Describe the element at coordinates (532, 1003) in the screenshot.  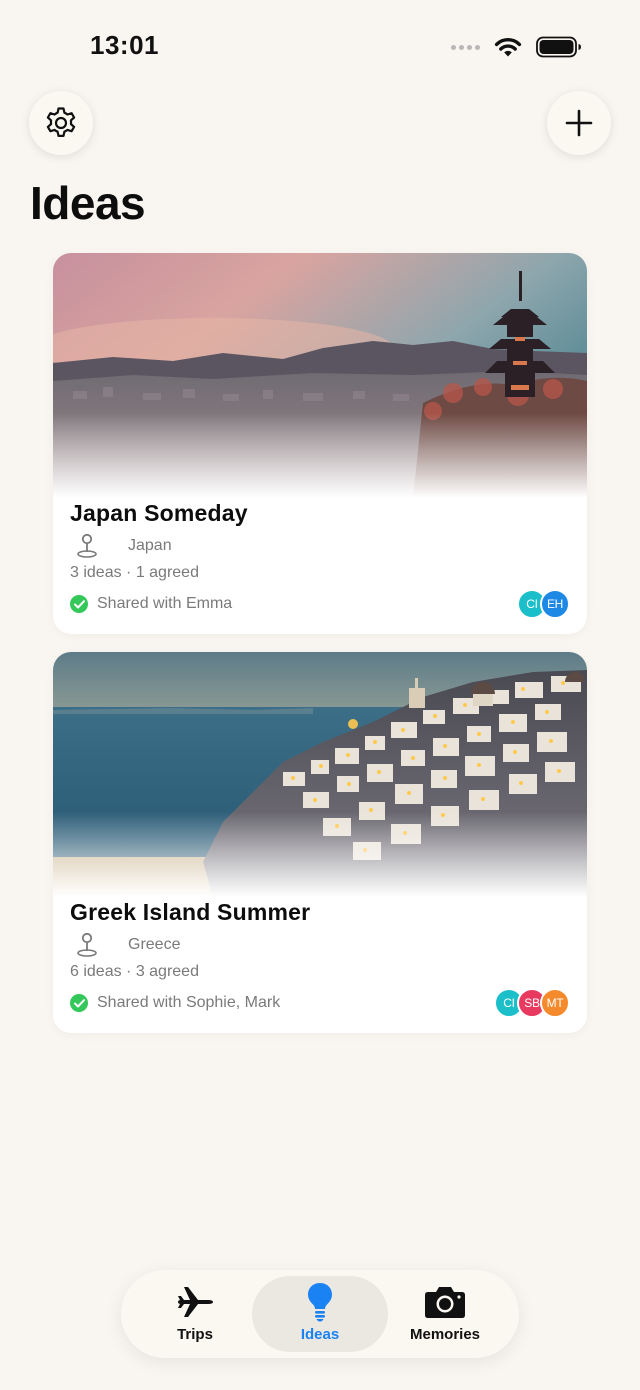
I see `collaborator-avatars: CI SB MT` at that location.